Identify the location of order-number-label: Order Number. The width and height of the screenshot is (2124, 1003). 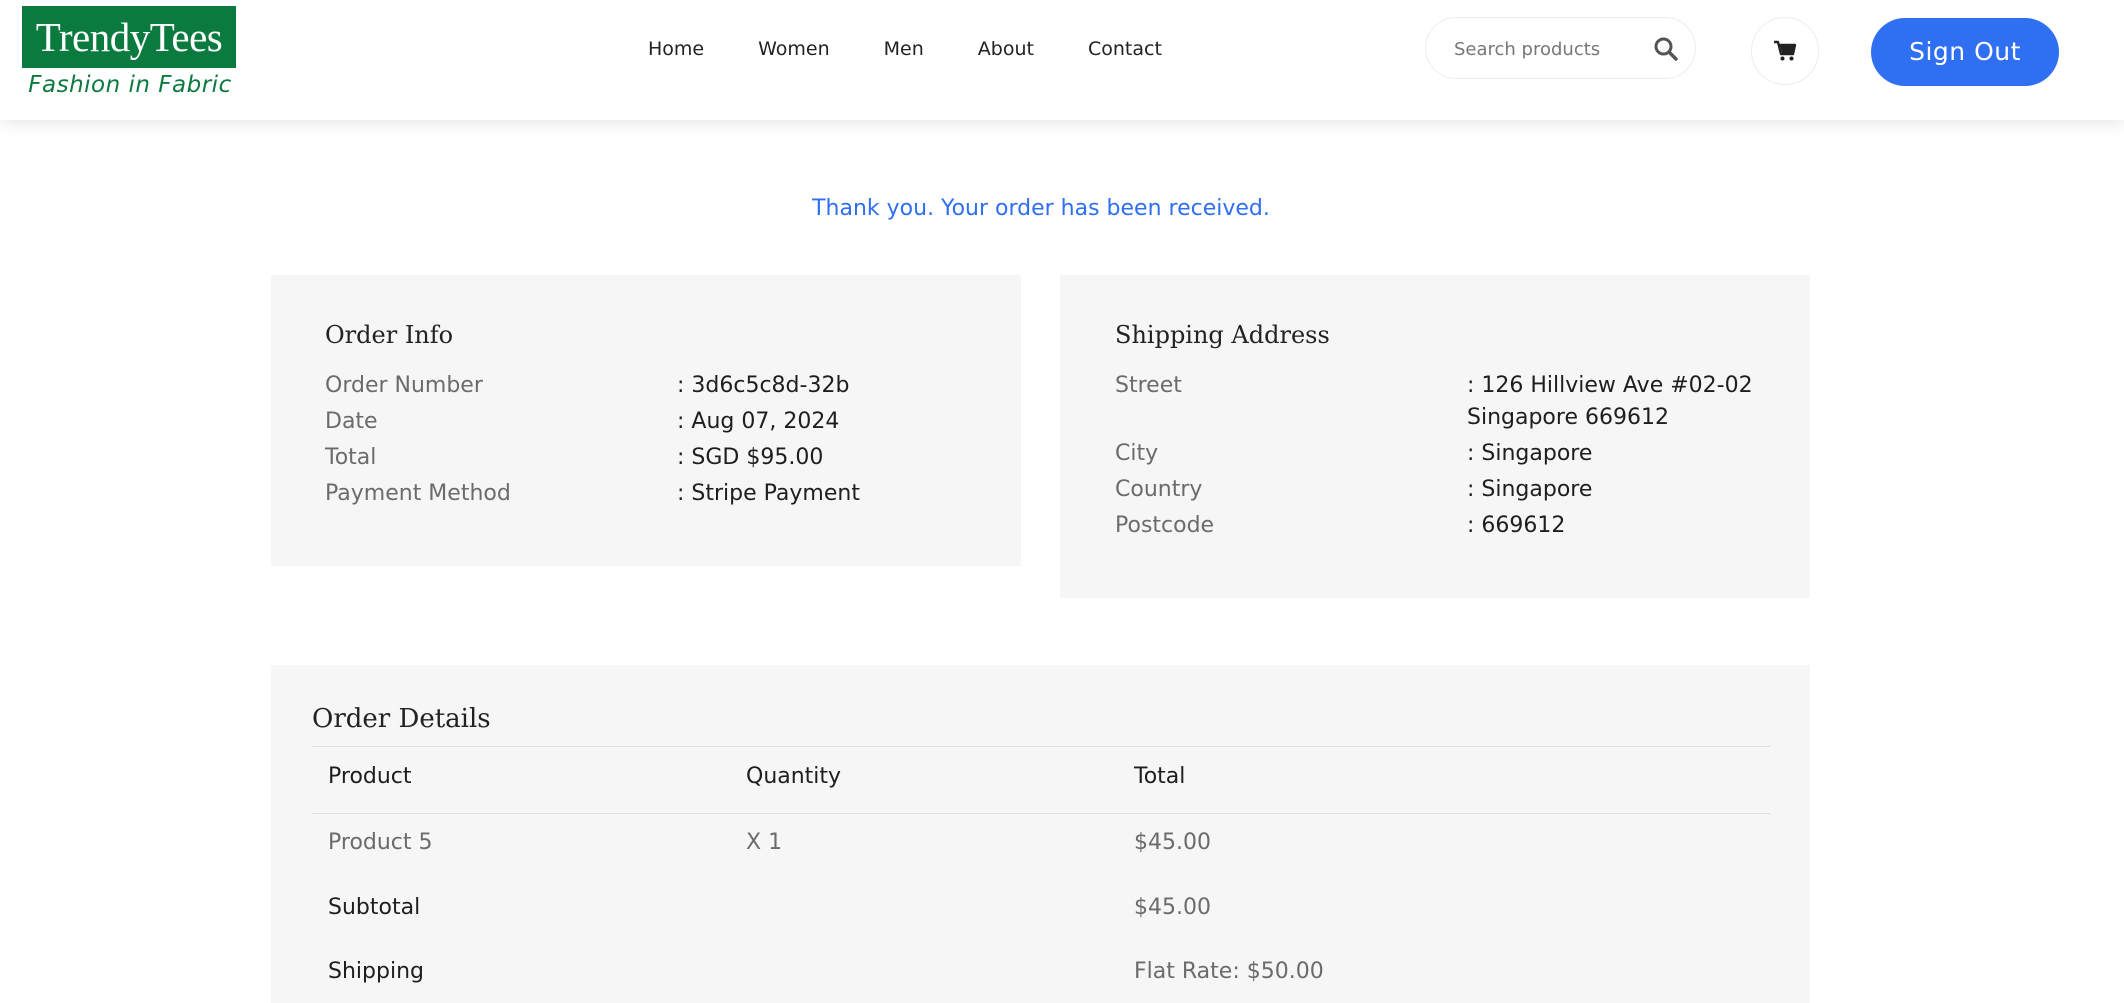
(404, 385).